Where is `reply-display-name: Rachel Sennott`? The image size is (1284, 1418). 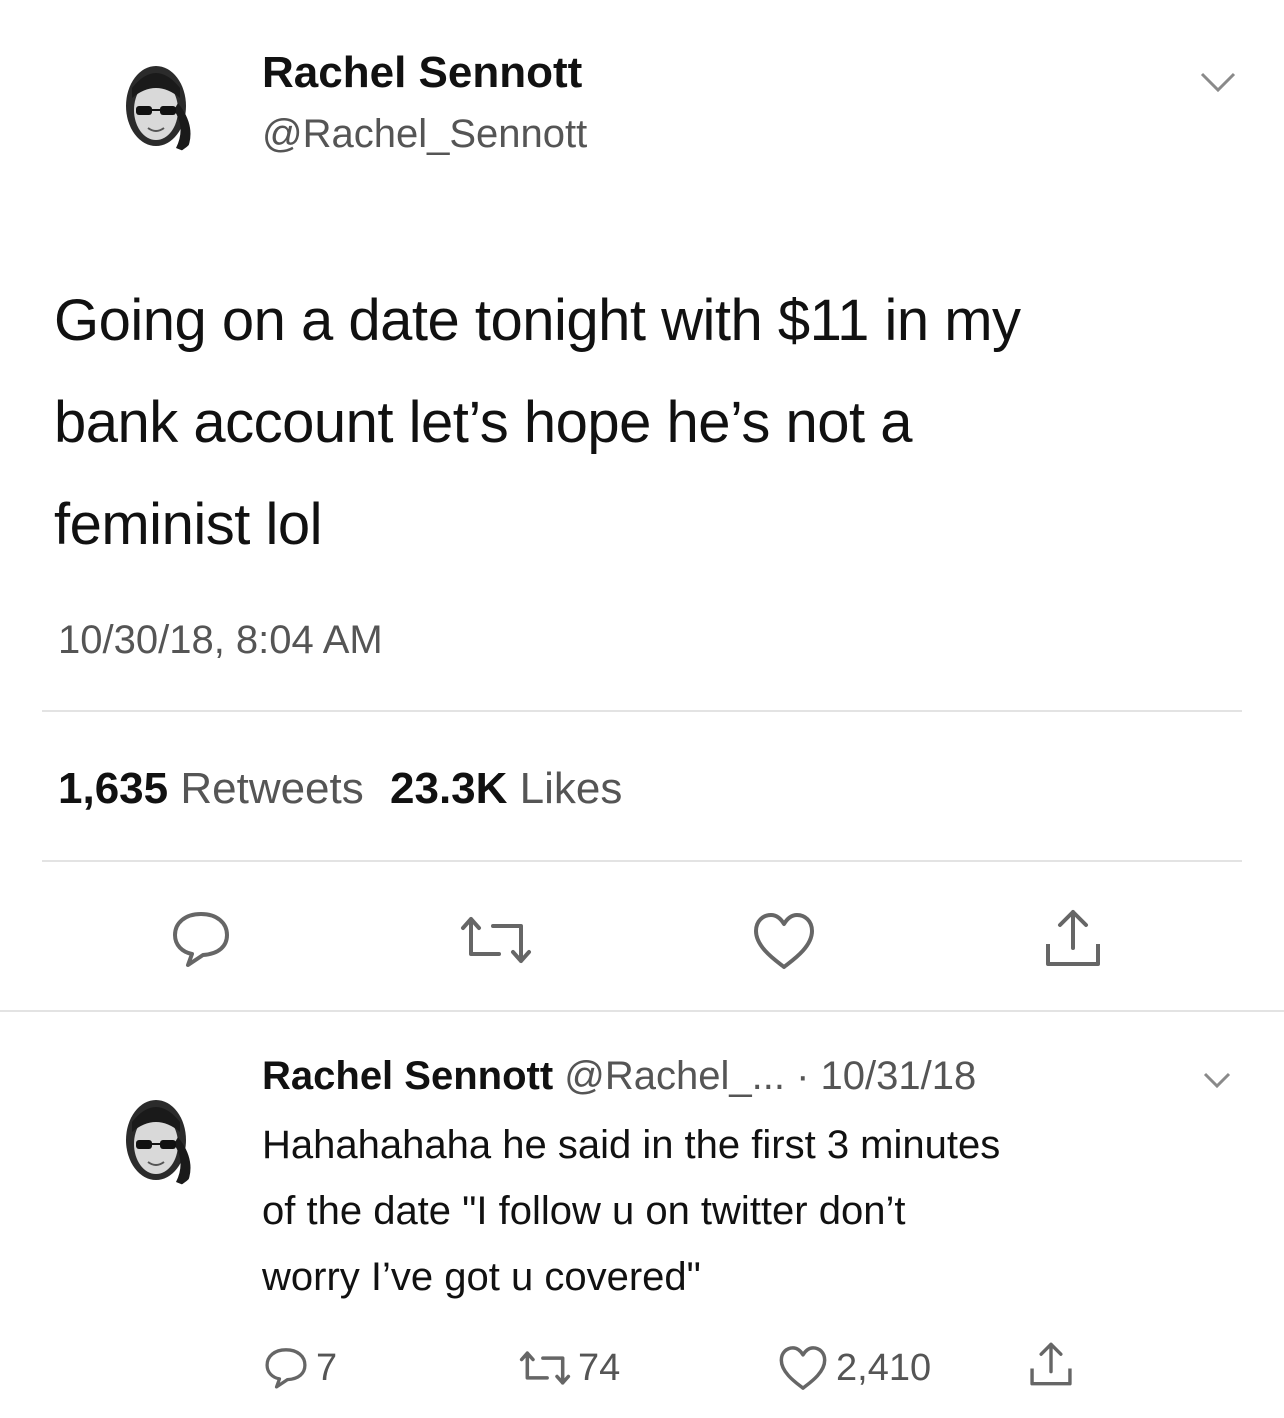
reply-display-name: Rachel Sennott is located at coordinates (407, 1076).